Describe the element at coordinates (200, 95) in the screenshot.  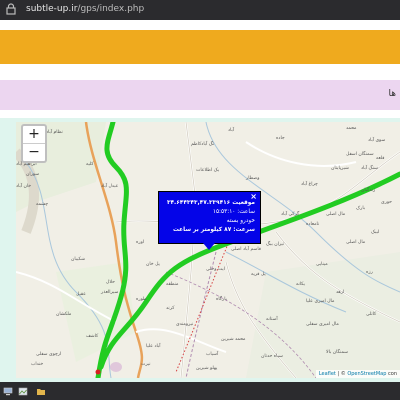
I see `section-header: ها` at that location.